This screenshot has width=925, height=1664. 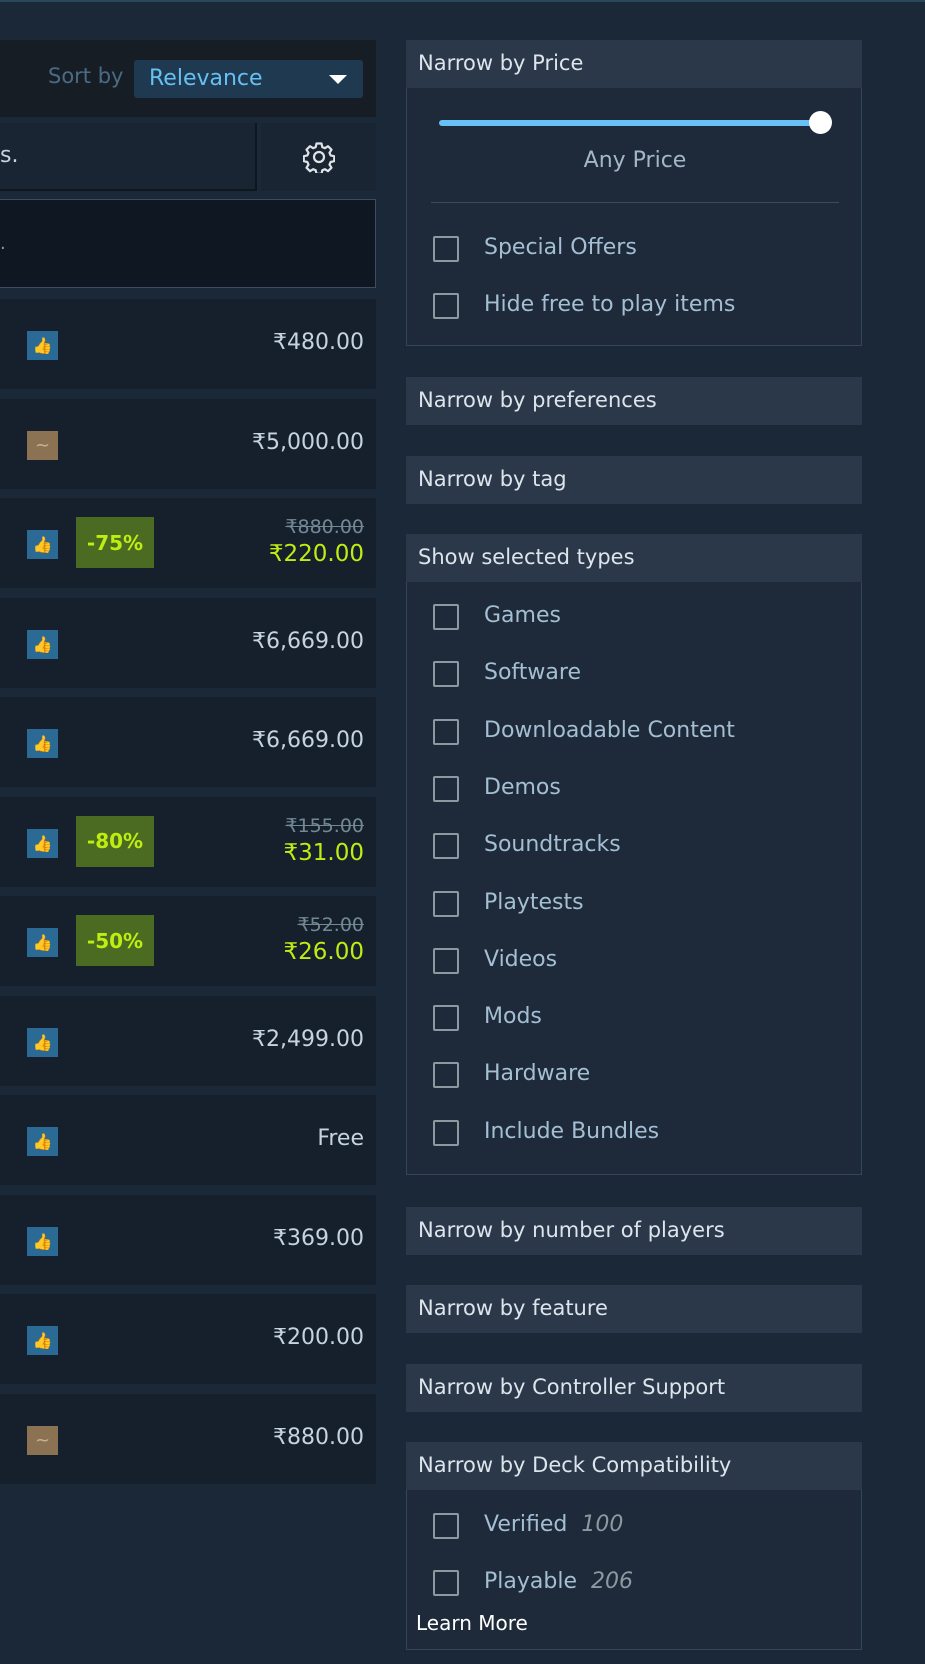 I want to click on filter-tag-header: Narrow by tag, so click(x=634, y=480).